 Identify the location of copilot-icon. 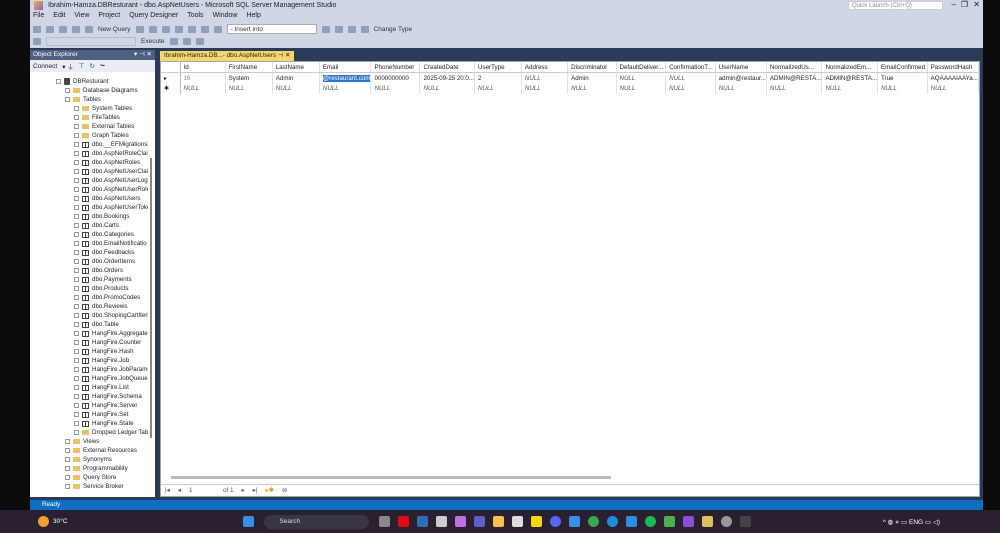
(460, 521).